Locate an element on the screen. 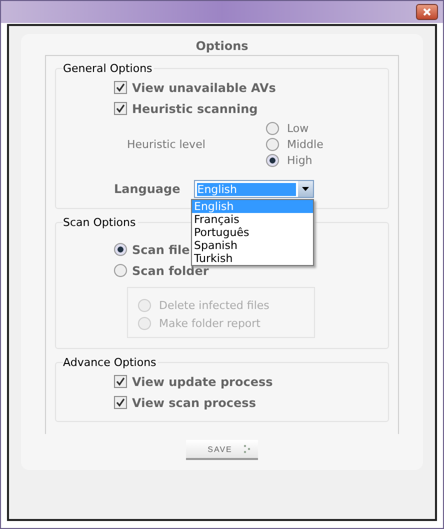 Image resolution: width=444 pixels, height=529 pixels. group-title: Scan Options is located at coordinates (100, 222).